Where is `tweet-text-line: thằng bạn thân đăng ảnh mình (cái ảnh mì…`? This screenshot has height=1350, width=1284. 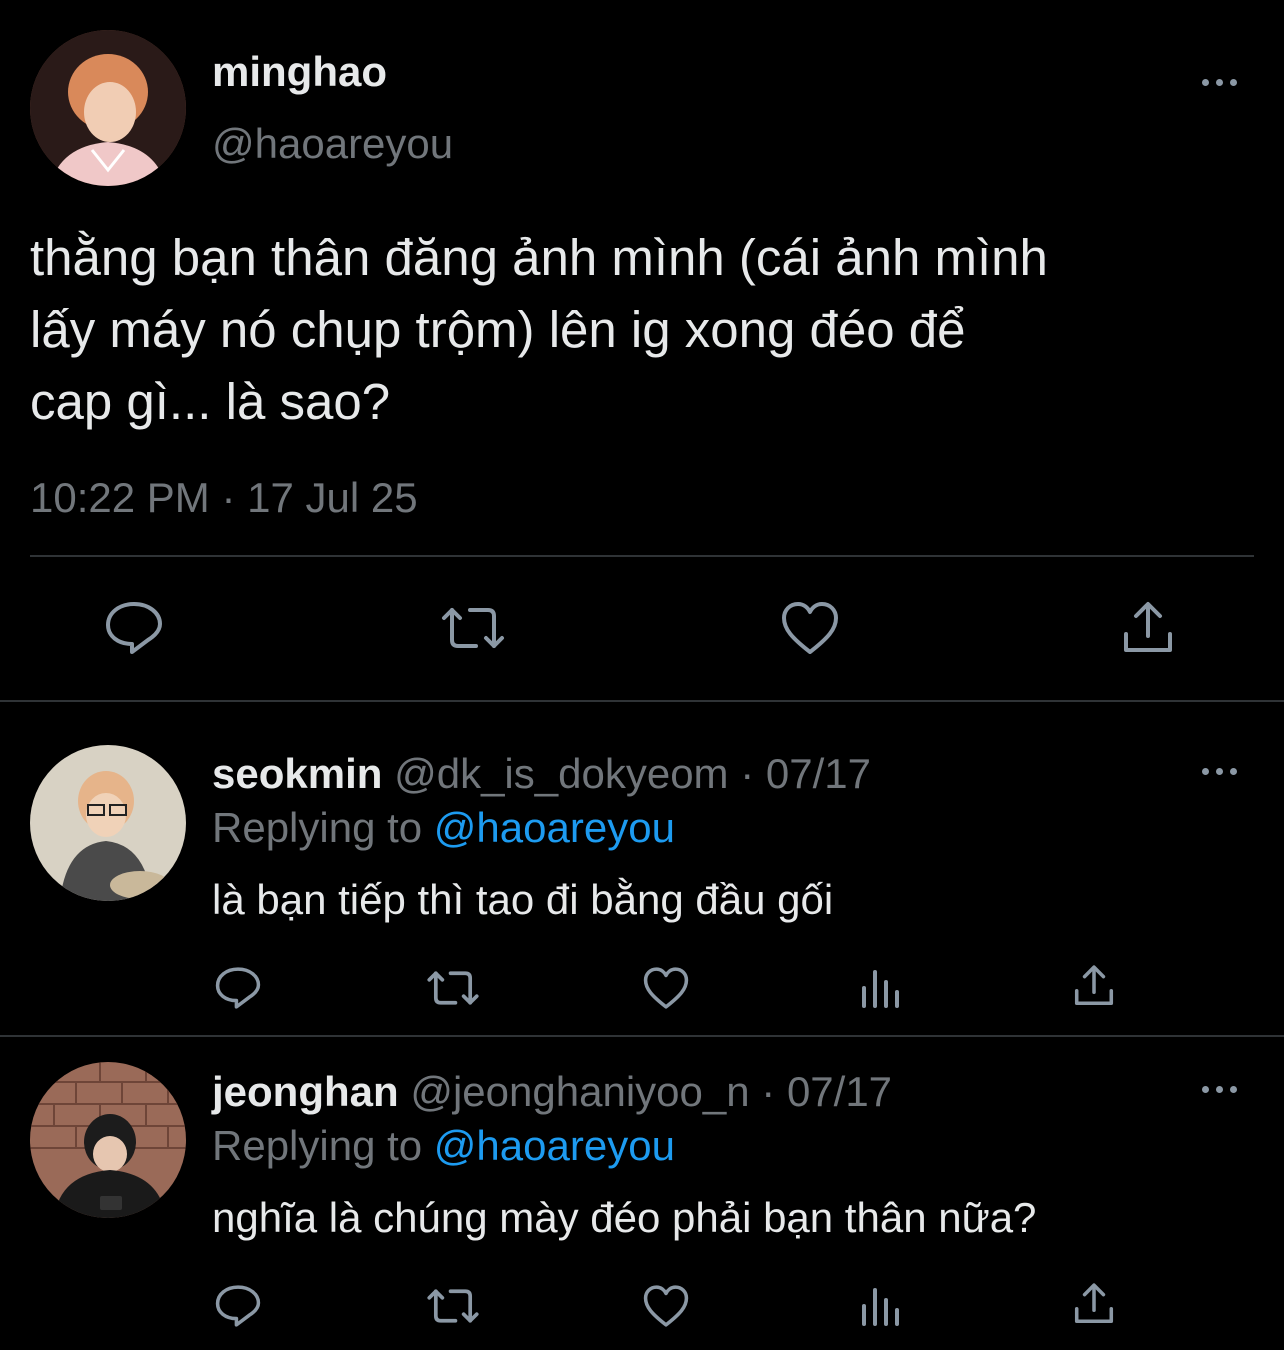 tweet-text-line: thằng bạn thân đăng ảnh mình (cái ảnh mì… is located at coordinates (539, 257).